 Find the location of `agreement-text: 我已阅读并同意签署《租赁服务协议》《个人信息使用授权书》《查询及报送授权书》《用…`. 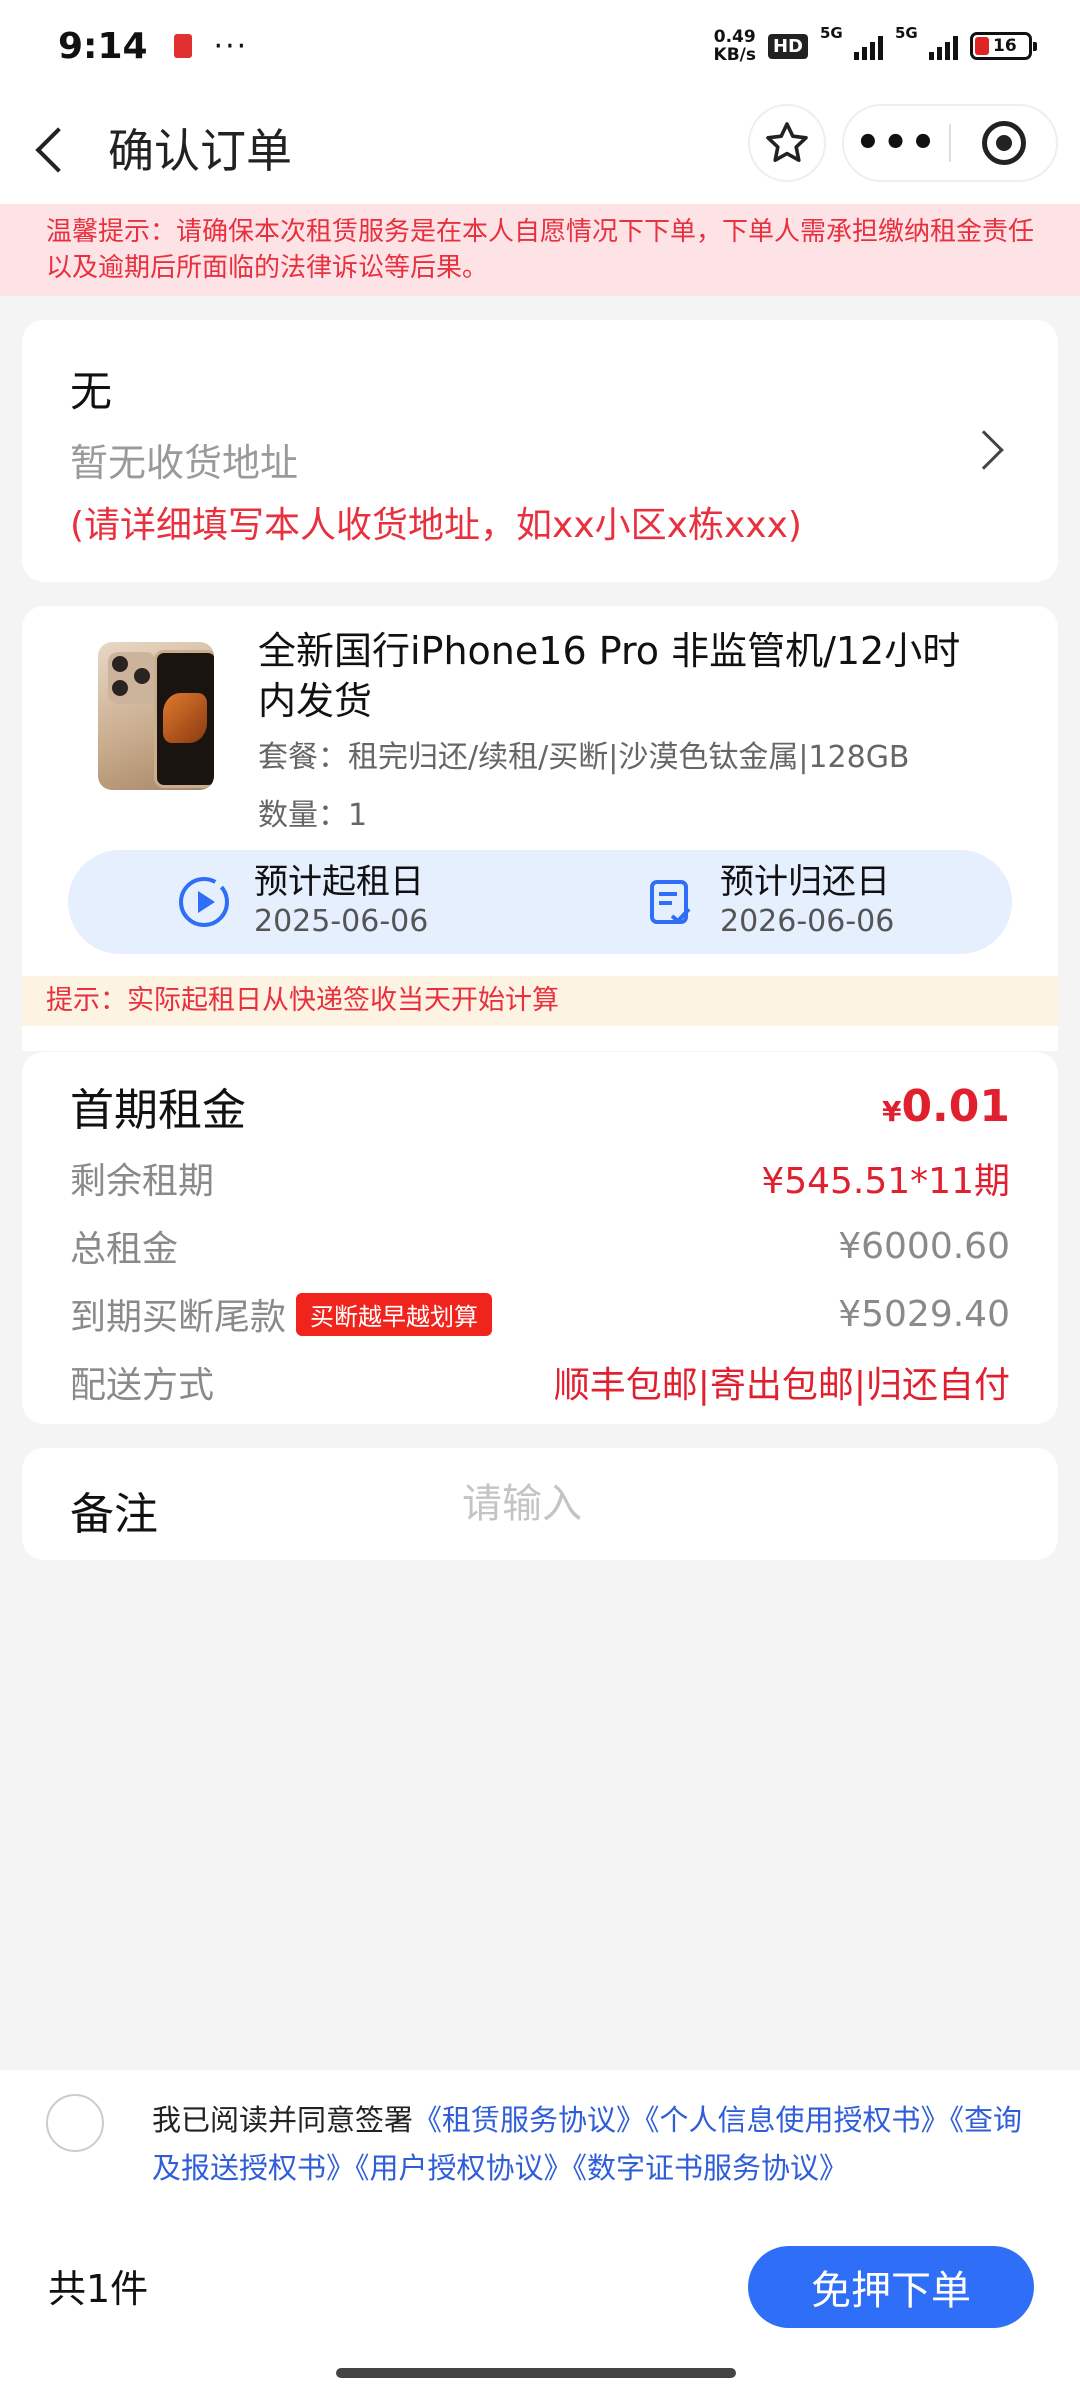

agreement-text: 我已阅读并同意签署《租赁服务协议》《个人信息使用授权书》《查询及报送授权书》《用… is located at coordinates (587, 2144).